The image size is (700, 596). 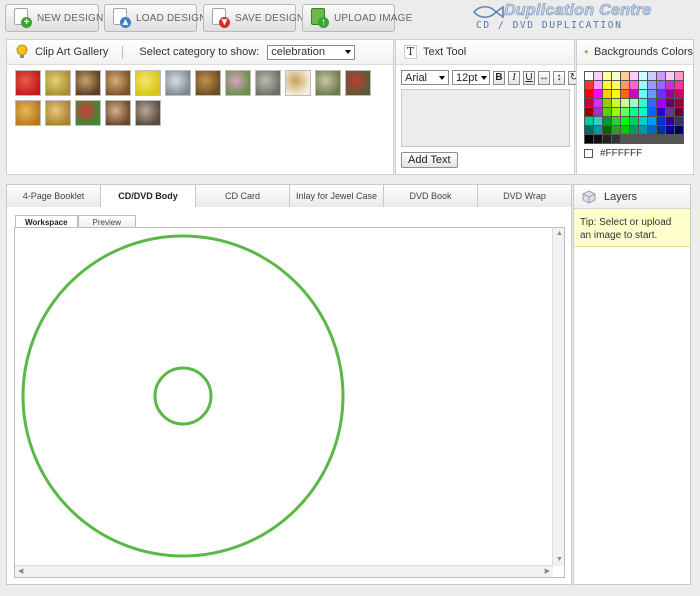 I want to click on tab-cd-card: CD Card, so click(x=243, y=196).